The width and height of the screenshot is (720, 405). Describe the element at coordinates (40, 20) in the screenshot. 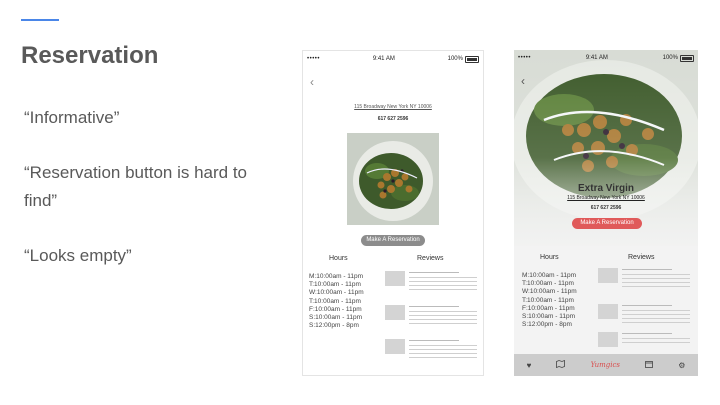

I see `title-accent-line` at that location.